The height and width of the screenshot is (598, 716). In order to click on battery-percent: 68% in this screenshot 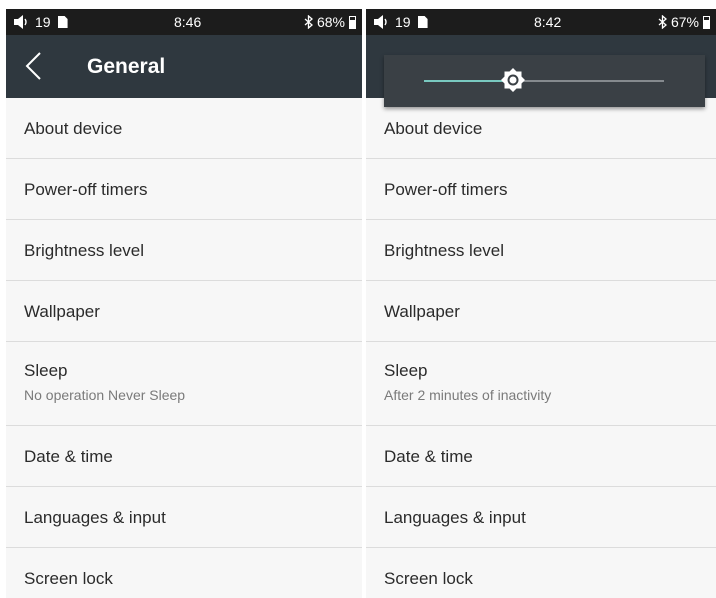, I will do `click(330, 22)`.